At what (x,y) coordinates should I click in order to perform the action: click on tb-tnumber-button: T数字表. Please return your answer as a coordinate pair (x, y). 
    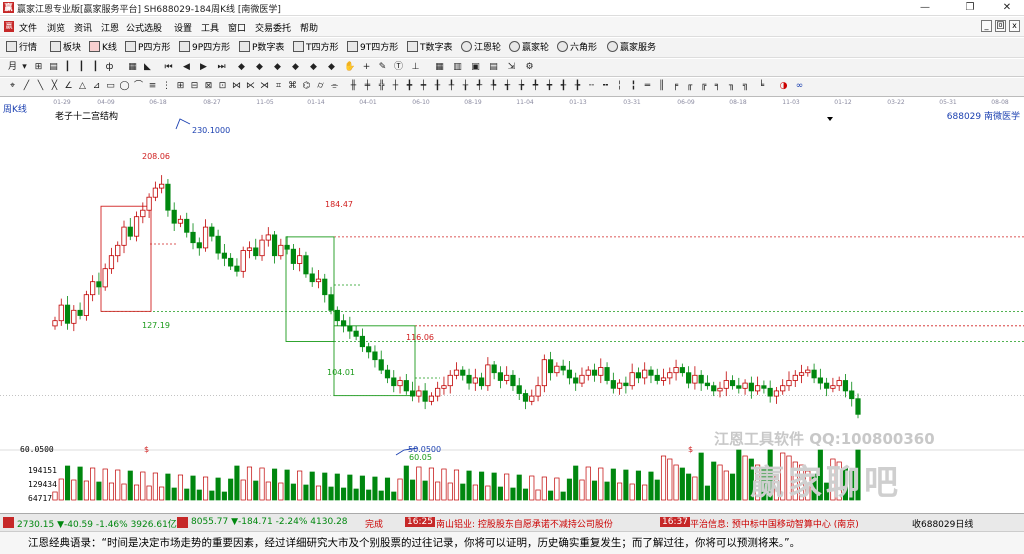
    Looking at the image, I should click on (430, 48).